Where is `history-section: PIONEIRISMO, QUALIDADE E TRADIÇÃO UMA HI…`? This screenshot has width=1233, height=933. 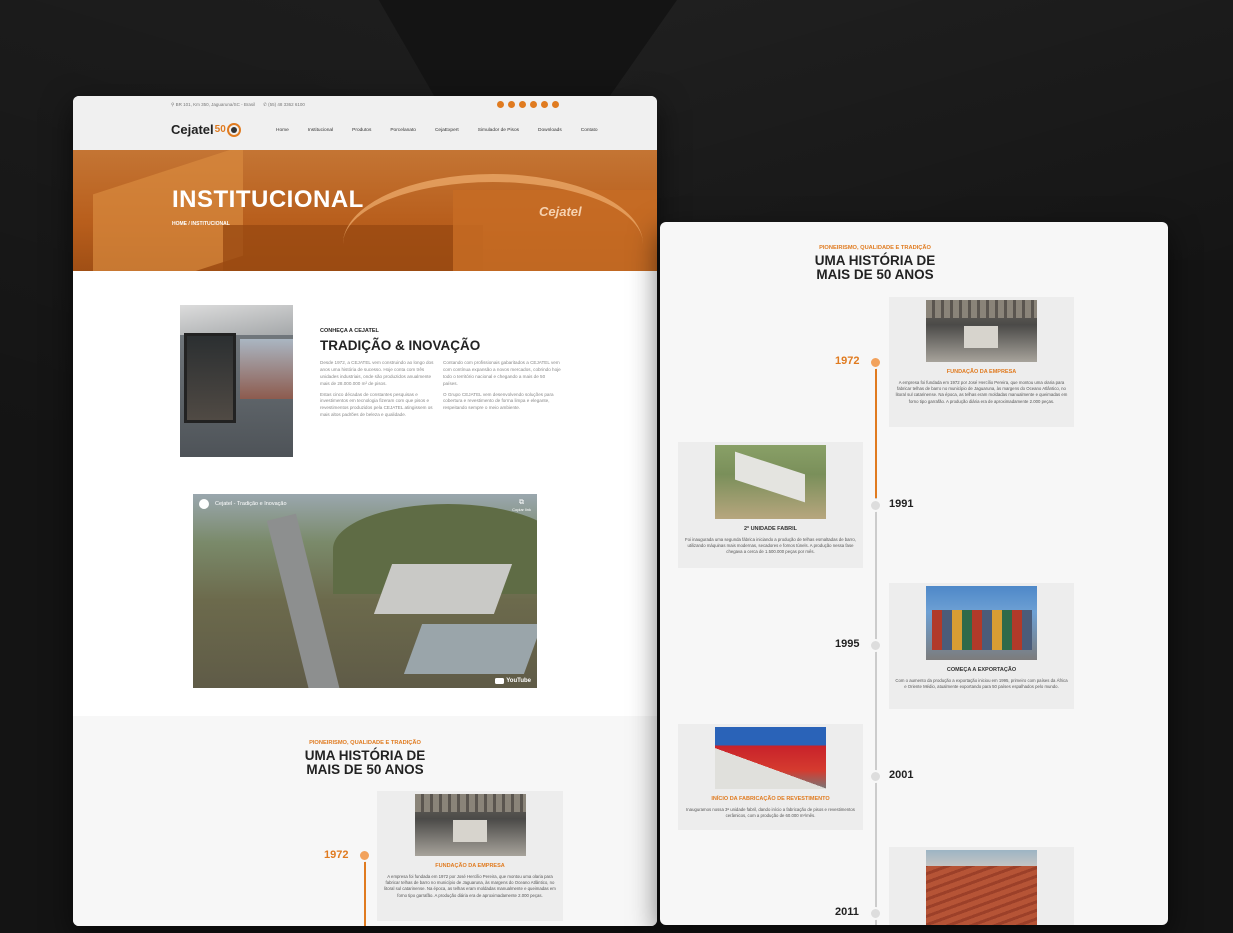
history-section: PIONEIRISMO, QUALIDADE E TRADIÇÃO UMA HI… is located at coordinates (365, 821).